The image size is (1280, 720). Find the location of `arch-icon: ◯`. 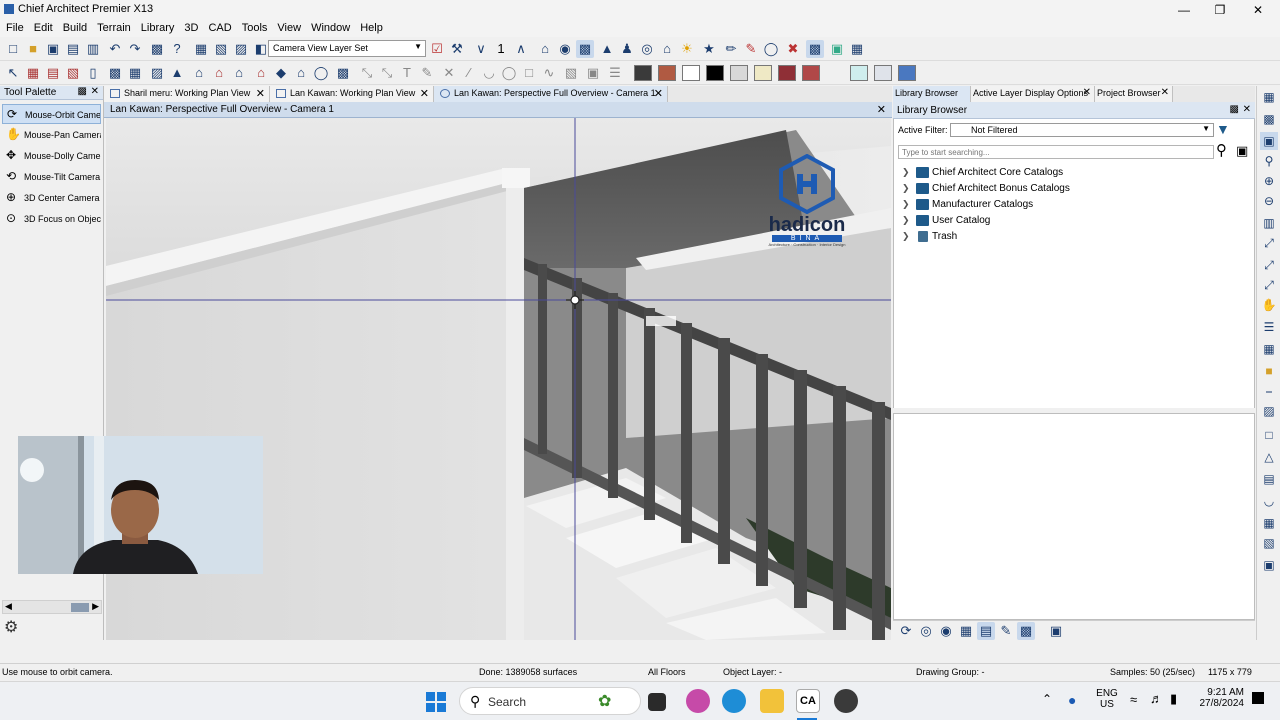

arch-icon: ◯ is located at coordinates (321, 73).